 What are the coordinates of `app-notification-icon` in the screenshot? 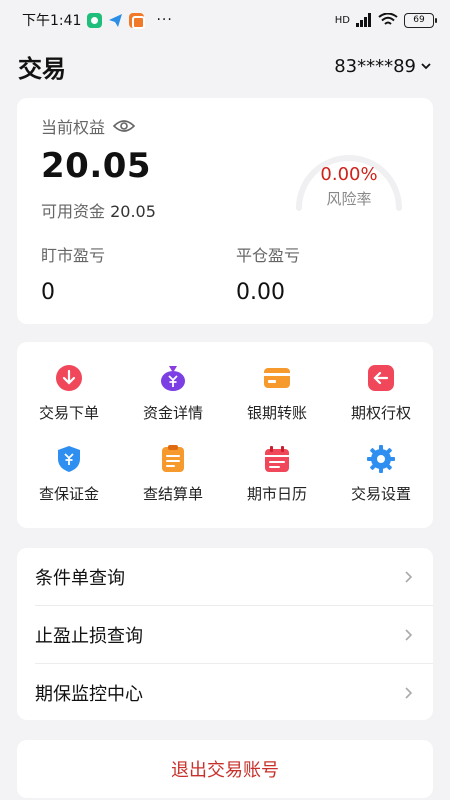 It's located at (95, 20).